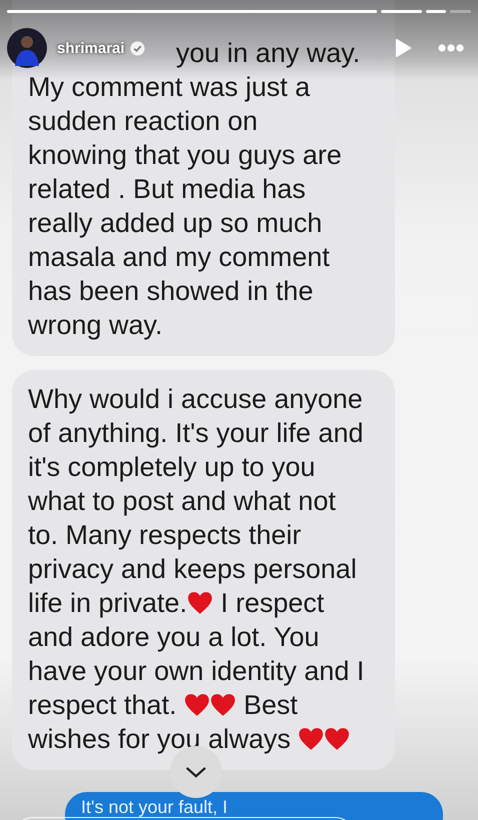  What do you see at coordinates (154, 807) in the screenshot?
I see `message-text: It's not your fault, I` at bounding box center [154, 807].